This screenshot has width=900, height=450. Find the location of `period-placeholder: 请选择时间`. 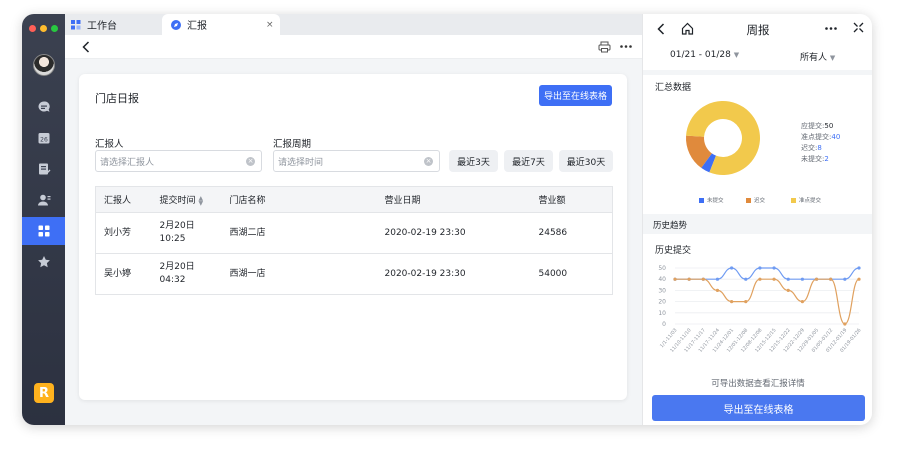

period-placeholder: 请选择时间 is located at coordinates (301, 162).